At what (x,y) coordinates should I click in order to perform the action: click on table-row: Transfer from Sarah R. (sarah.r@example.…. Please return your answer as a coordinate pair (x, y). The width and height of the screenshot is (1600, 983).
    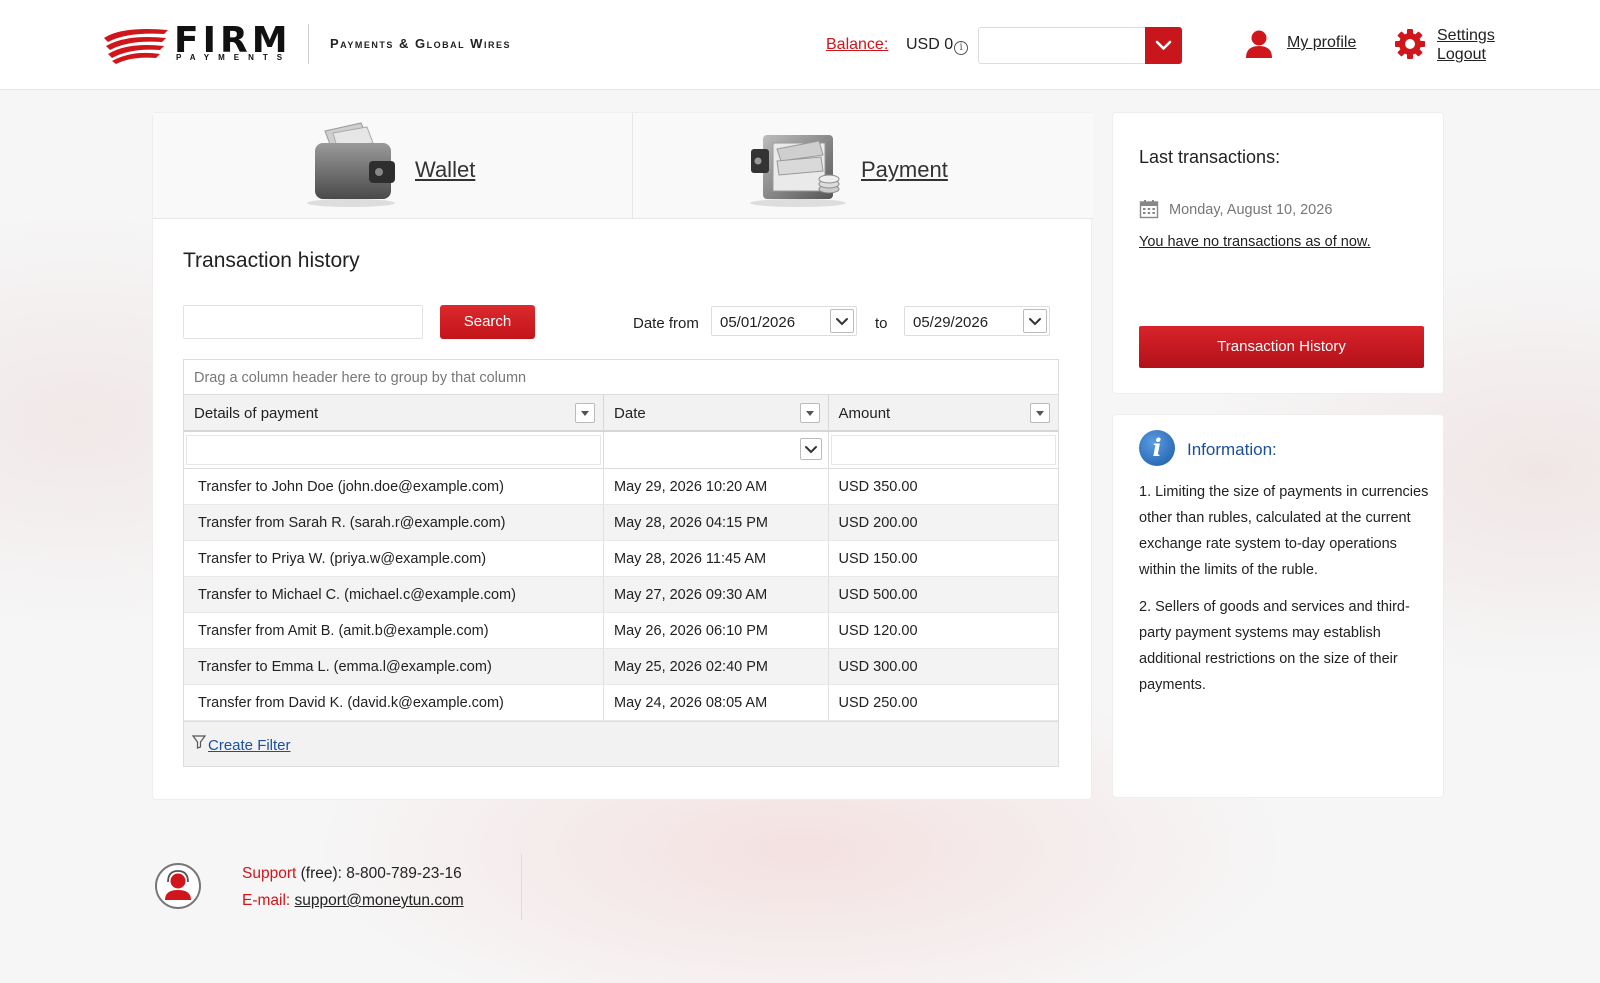
    Looking at the image, I should click on (621, 523).